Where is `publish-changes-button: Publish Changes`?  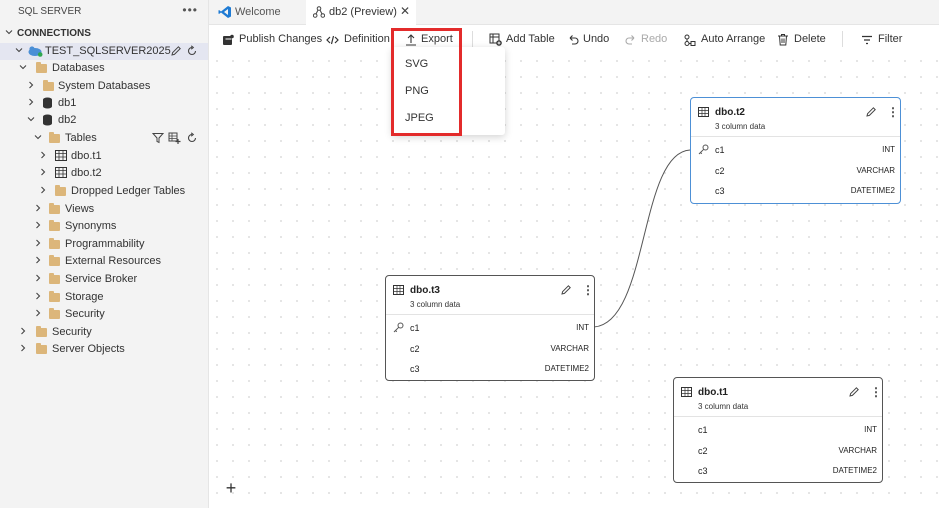
publish-changes-button: Publish Changes is located at coordinates (272, 40).